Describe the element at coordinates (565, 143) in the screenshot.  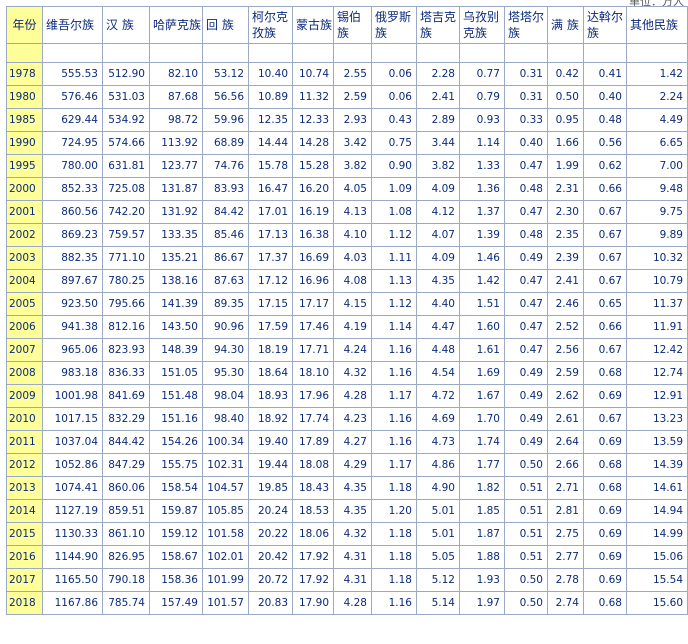
I see `value-cell: 1.66` at that location.